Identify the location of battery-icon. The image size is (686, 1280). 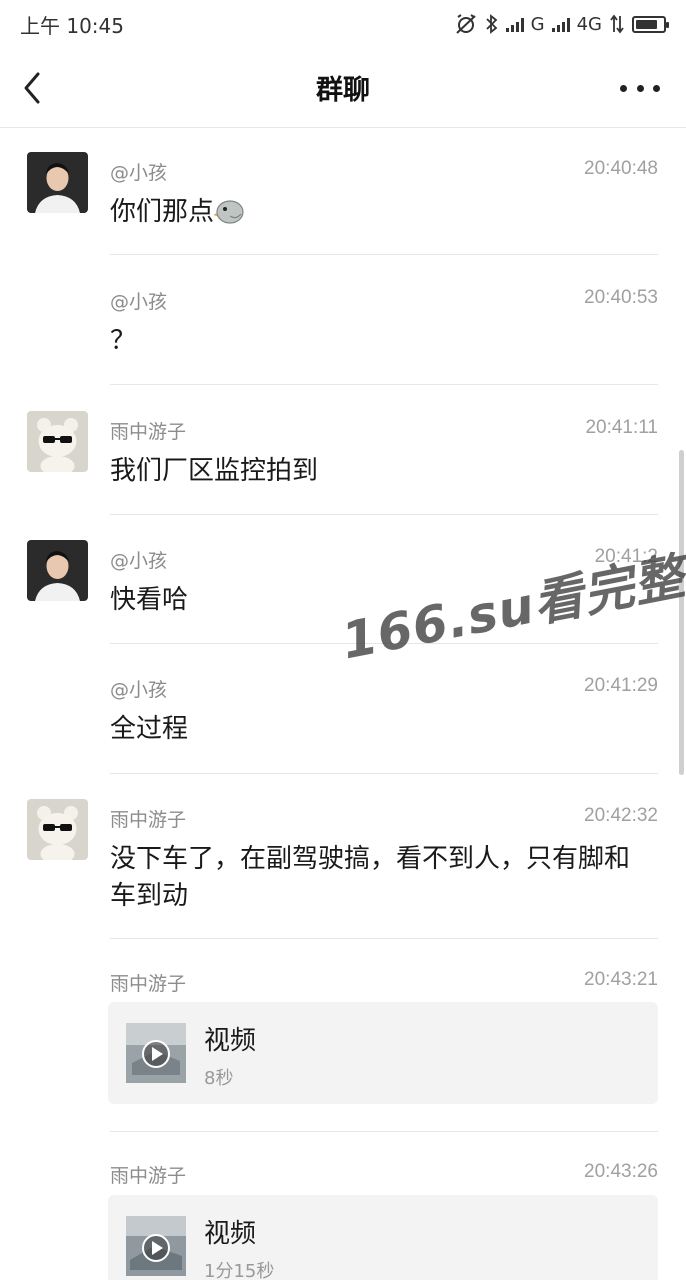
(650, 24).